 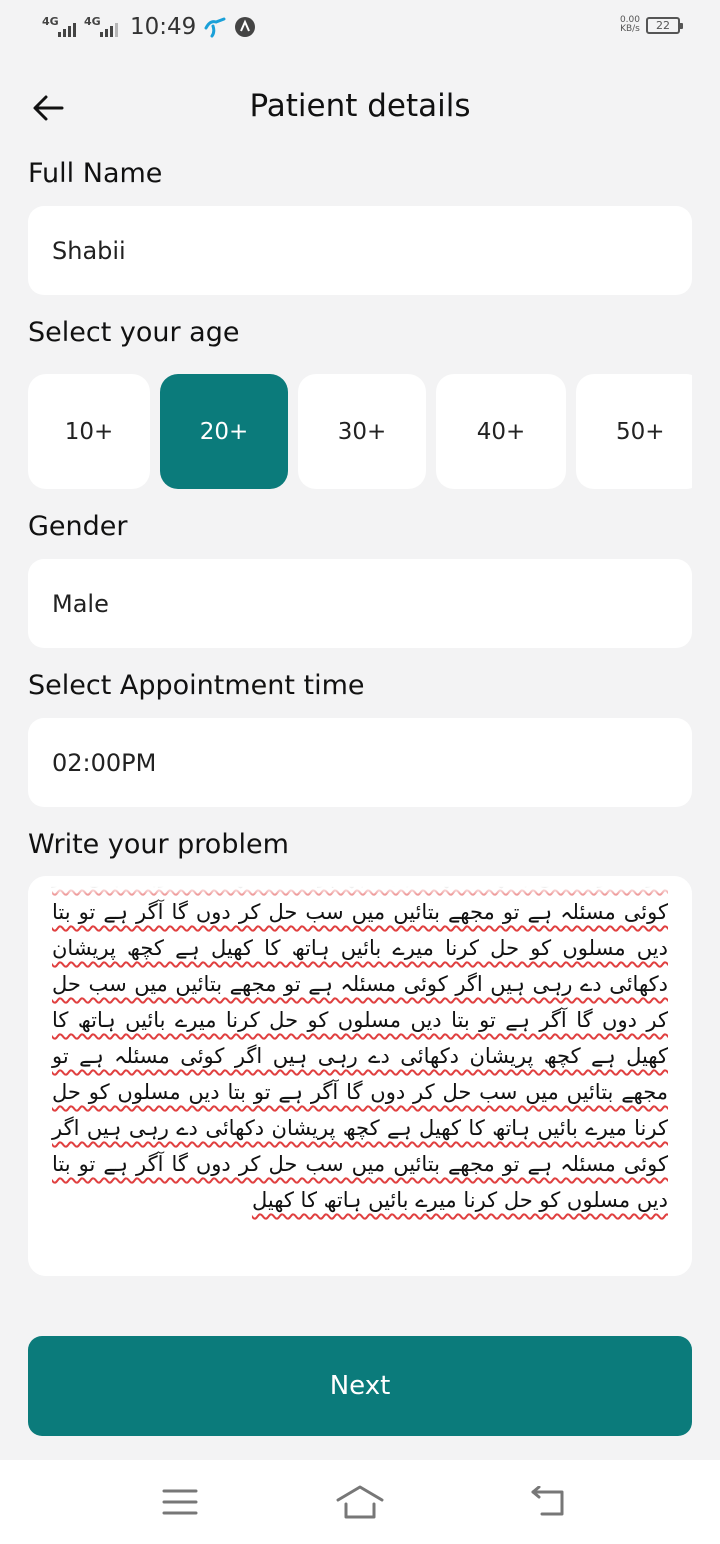 I want to click on age-option-30: 30+, so click(x=362, y=431).